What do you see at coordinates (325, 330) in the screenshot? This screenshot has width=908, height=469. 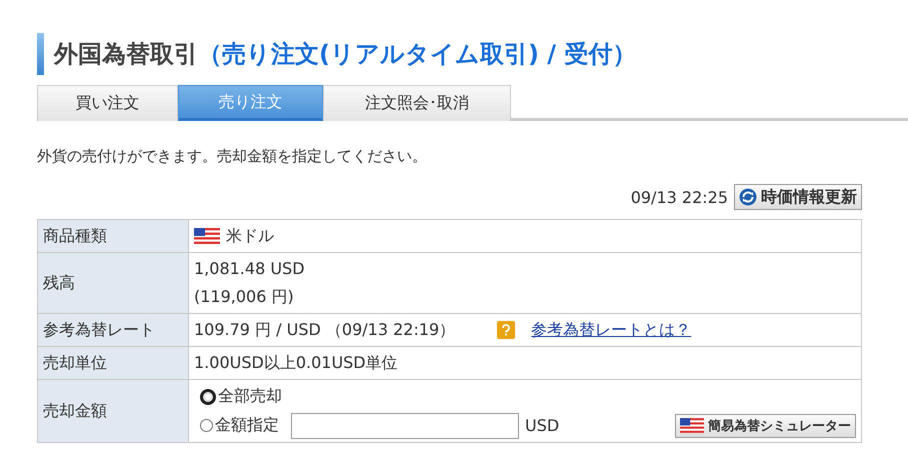 I see `rate-text: 109.79 円 / USD （09/13 22:19）` at bounding box center [325, 330].